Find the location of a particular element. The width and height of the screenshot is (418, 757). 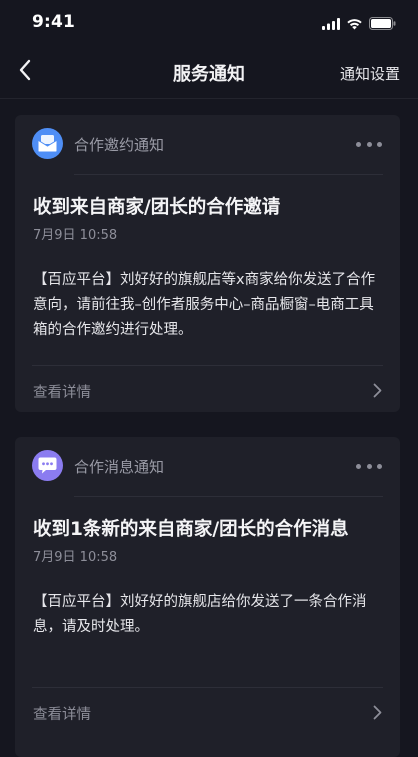

notification-body: 【百应平台】刘好好的旗舰店给你发送了一条合作消息，请及时处理。 is located at coordinates (200, 614).